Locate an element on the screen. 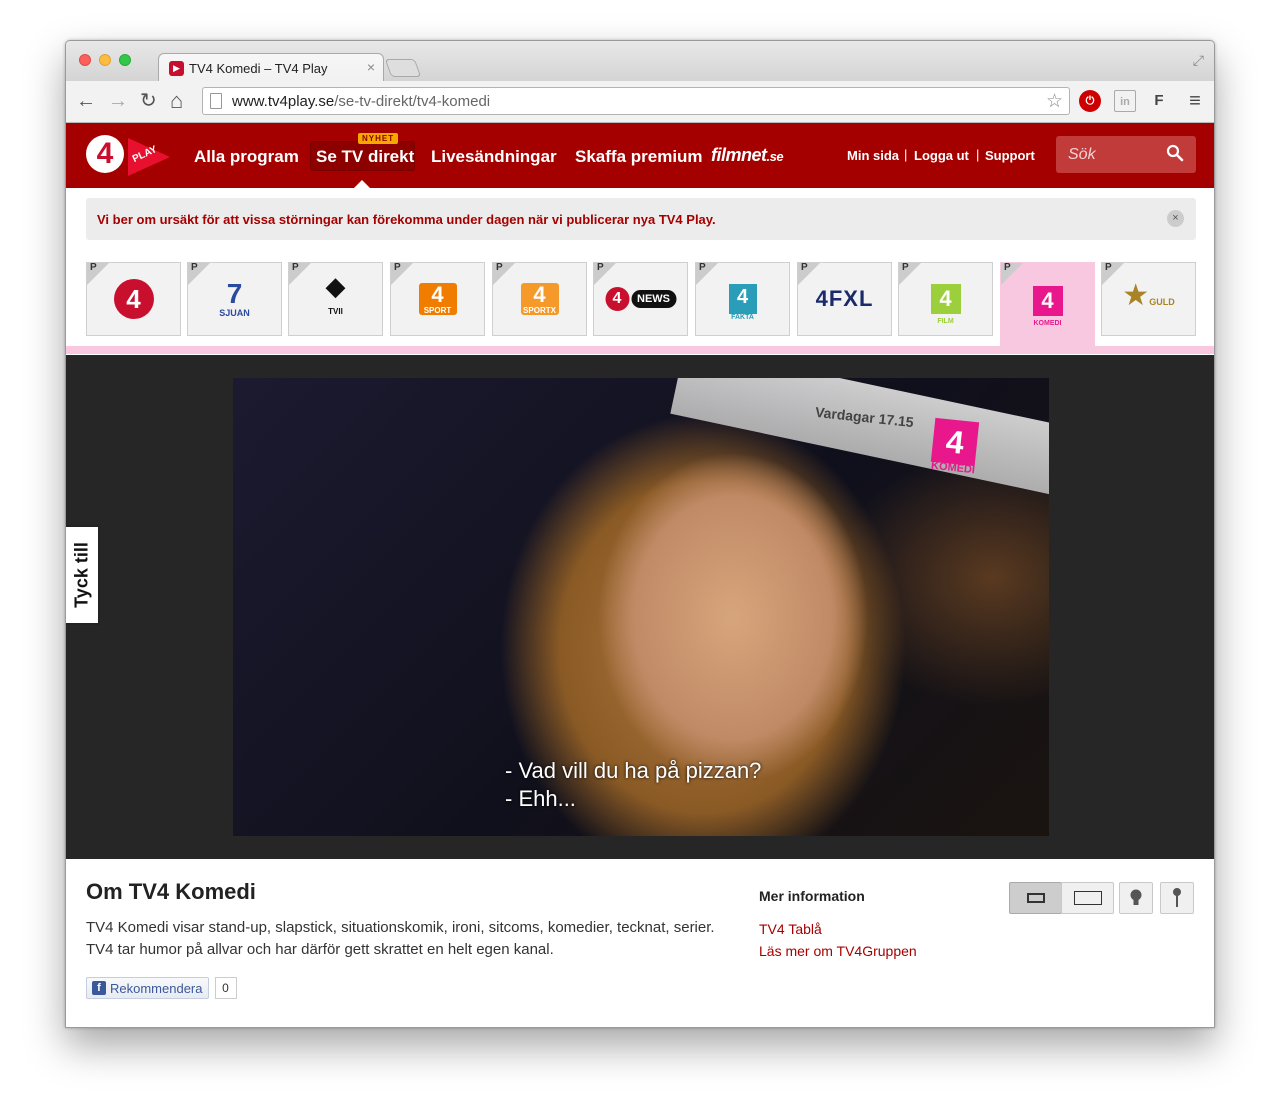 The height and width of the screenshot is (1119, 1280). filmnet-link: filmnet.se is located at coordinates (747, 155).